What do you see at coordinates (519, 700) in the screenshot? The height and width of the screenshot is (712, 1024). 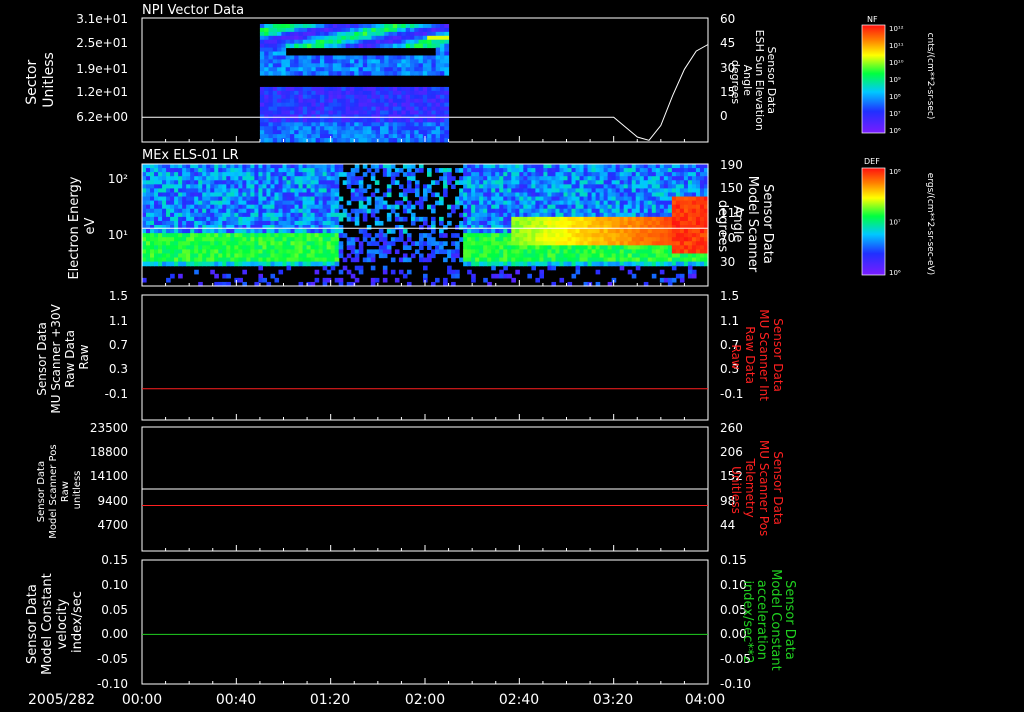 I see `time-tick-label: 02:40` at bounding box center [519, 700].